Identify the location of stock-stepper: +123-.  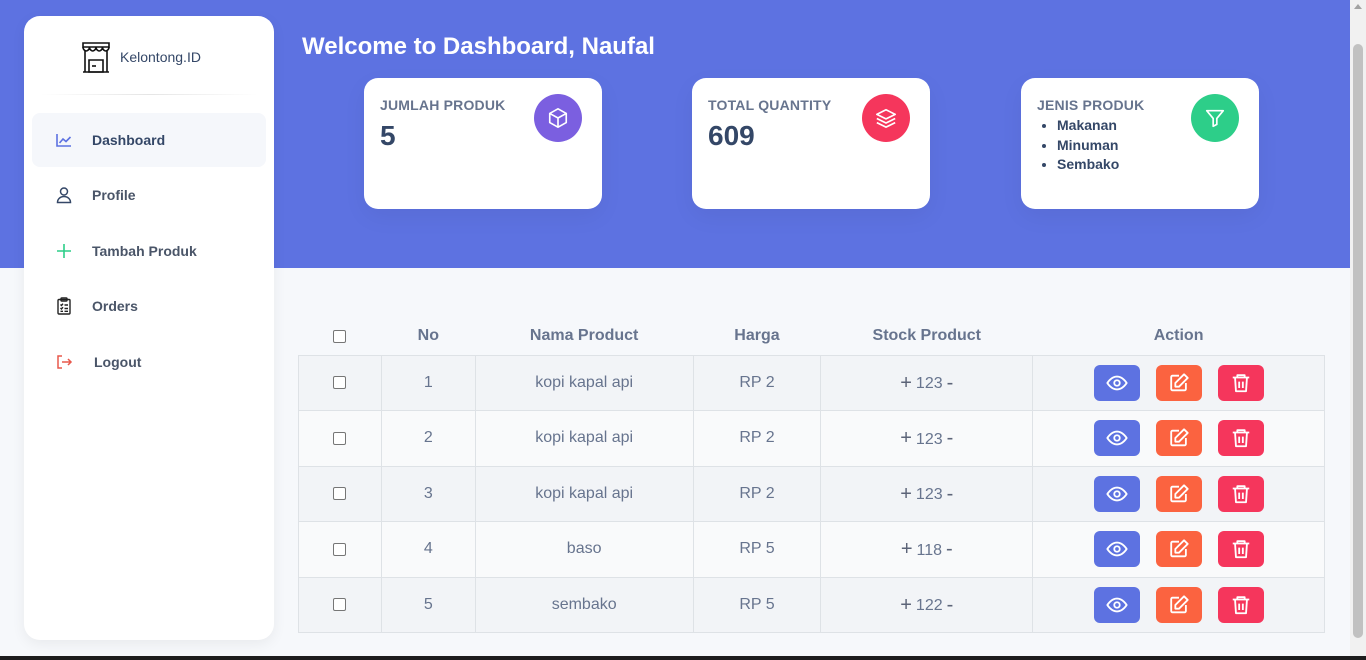
(926, 382).